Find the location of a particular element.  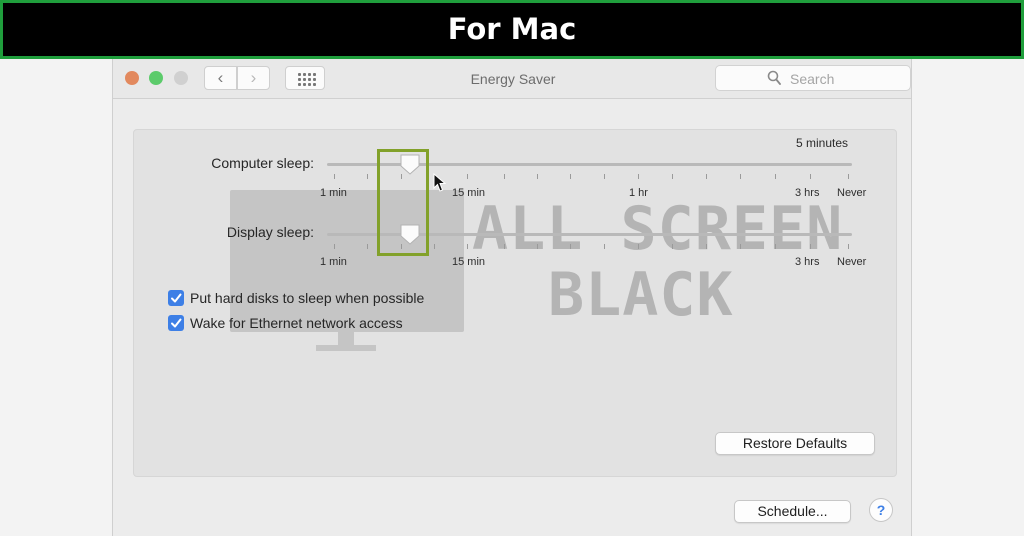

computer-sleep-tick-3hrs: 3 hrs is located at coordinates (807, 193).